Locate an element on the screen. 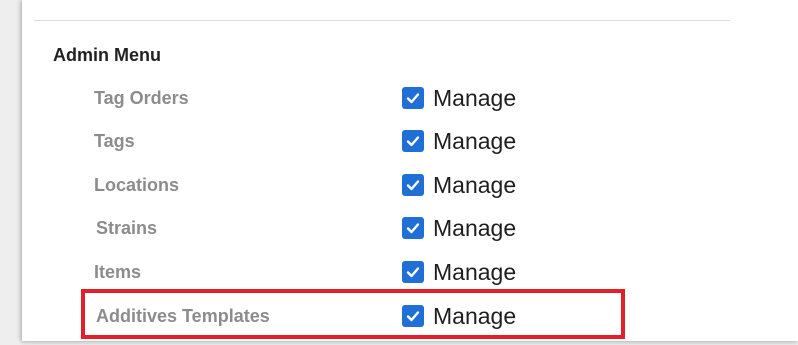 Image resolution: width=798 pixels, height=345 pixels. permission-row-additives-templates: Additives Templates Manage is located at coordinates (350, 316).